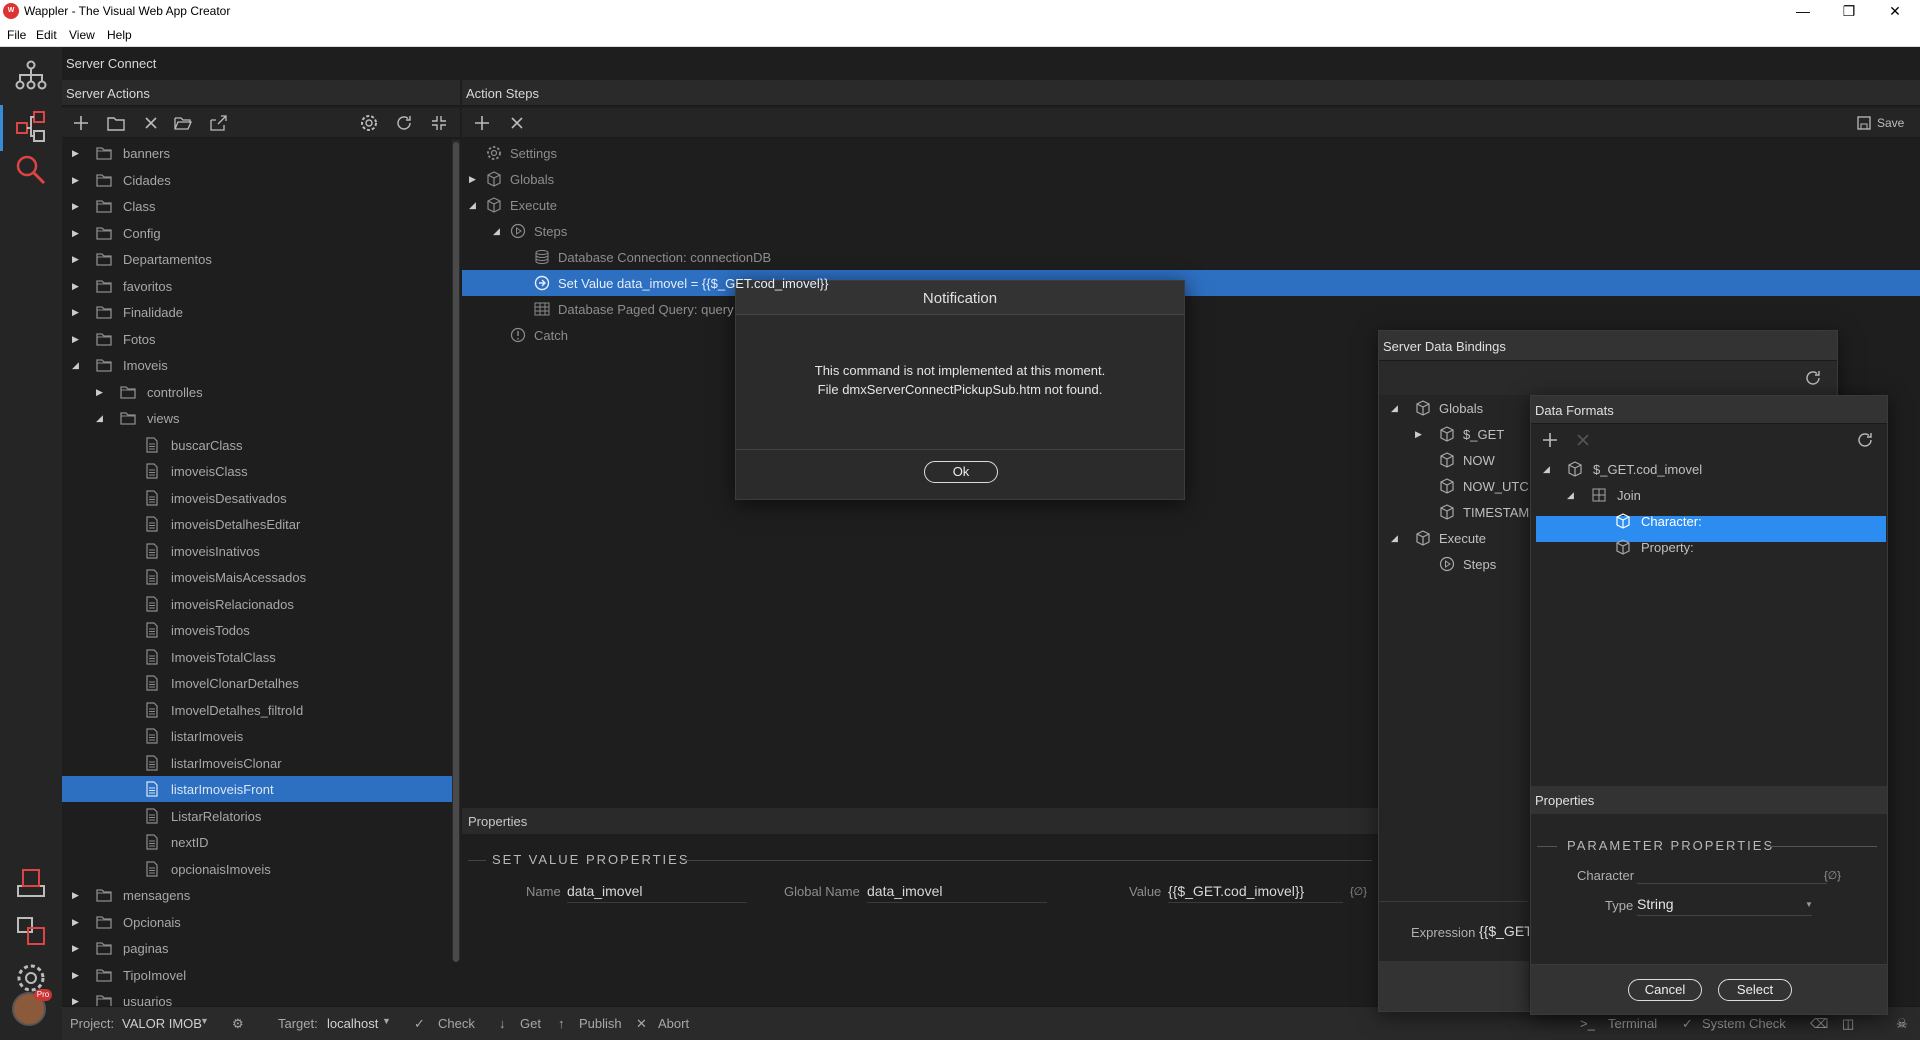 The image size is (1920, 1040). I want to click on folder-row: ▶ favoritos, so click(257, 286).